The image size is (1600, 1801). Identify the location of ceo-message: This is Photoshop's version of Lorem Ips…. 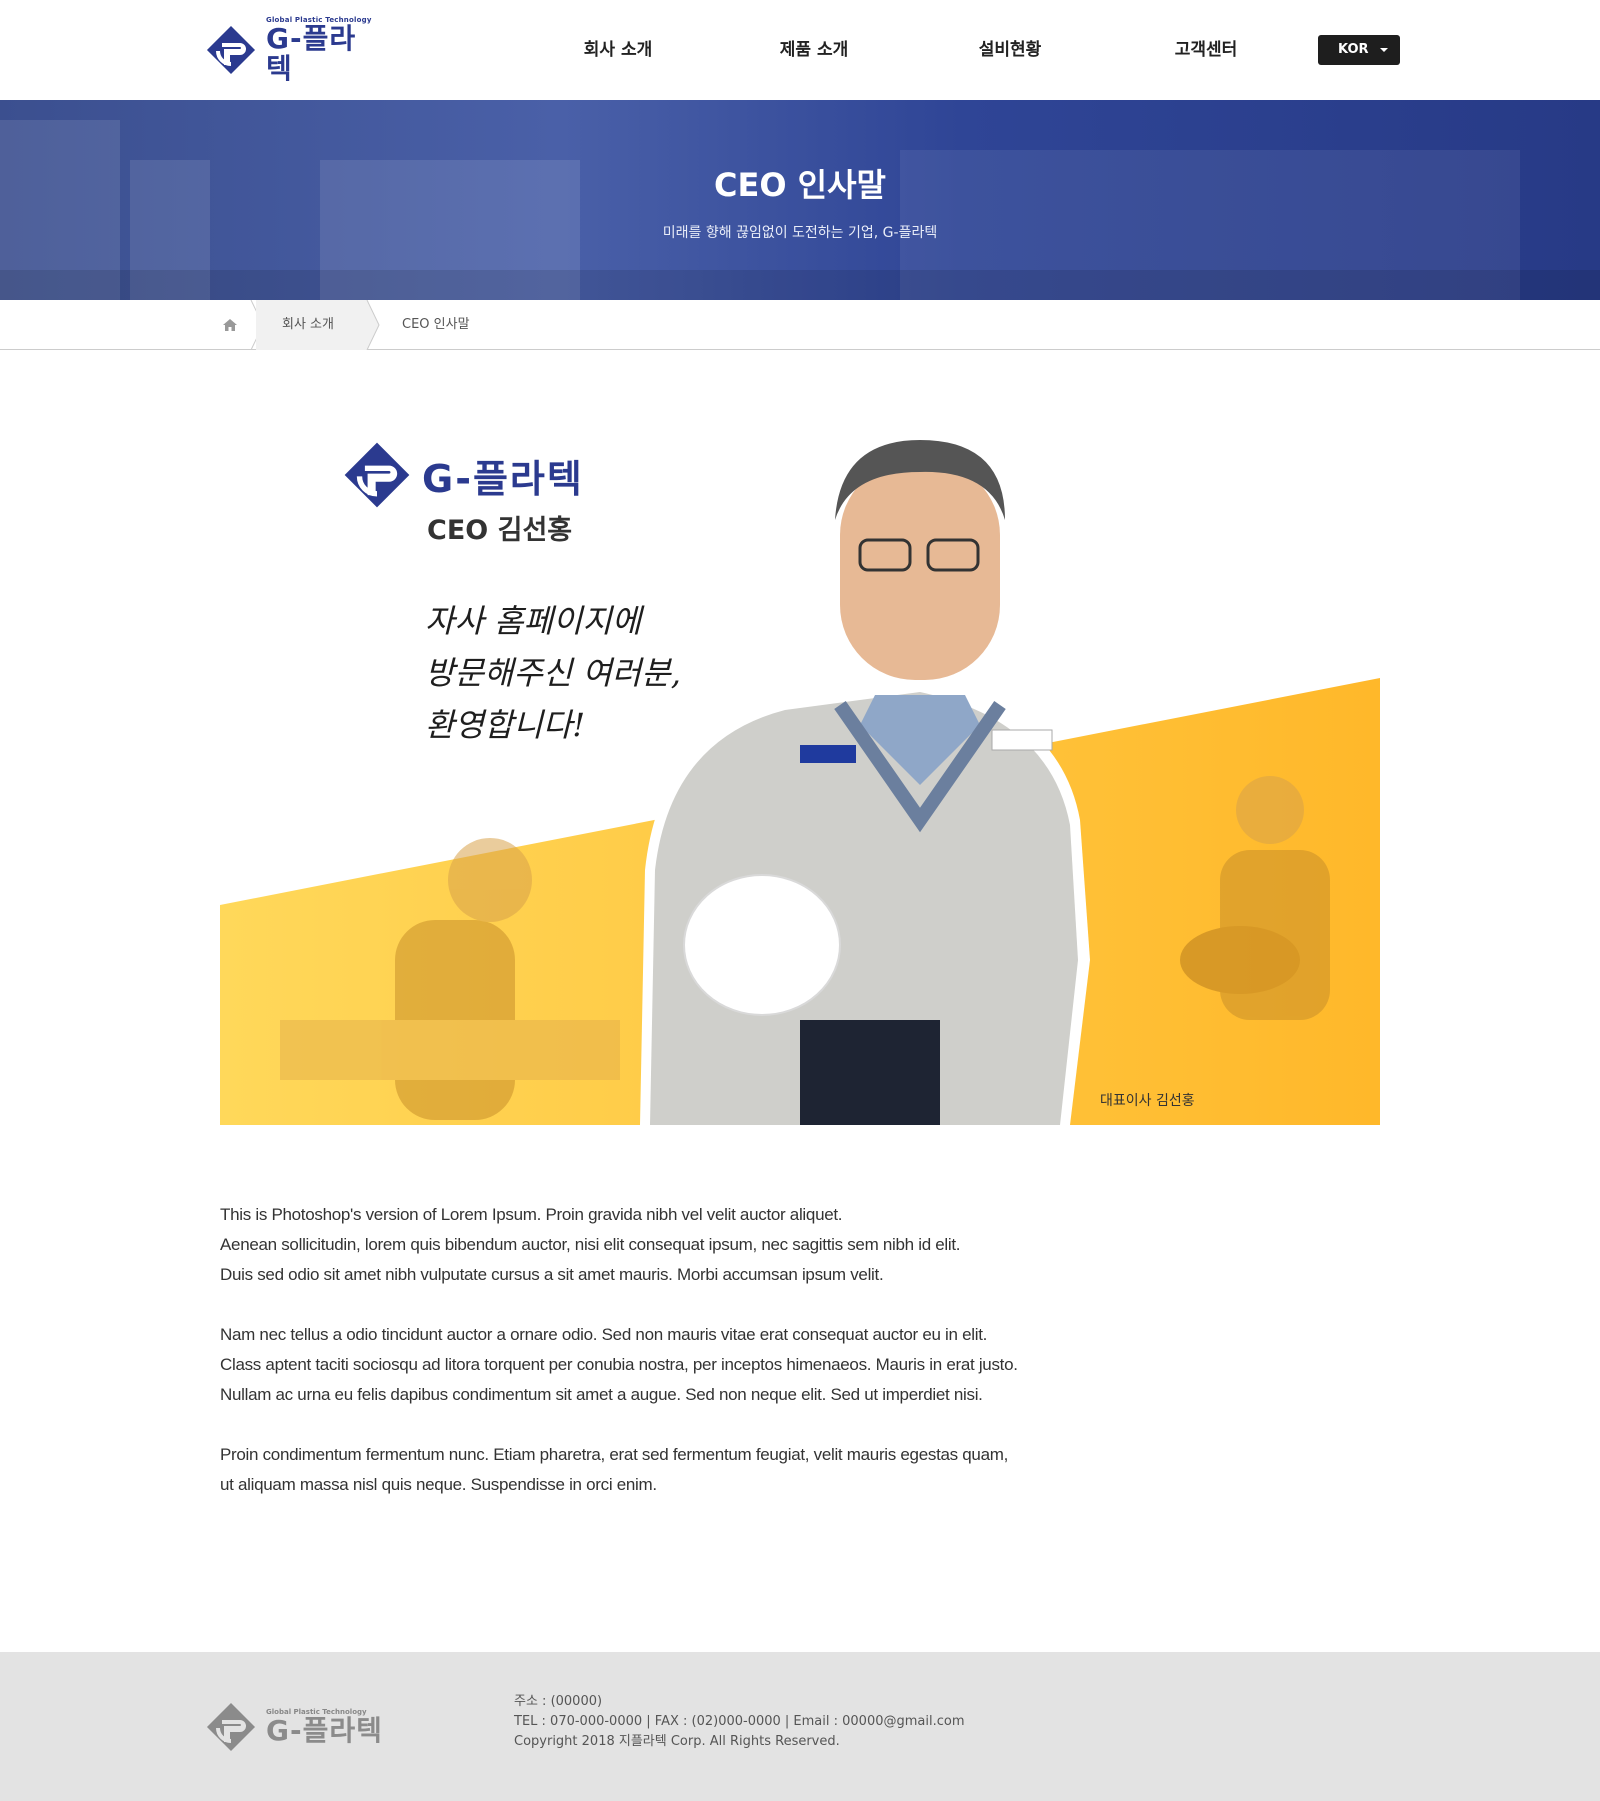
(670, 1365).